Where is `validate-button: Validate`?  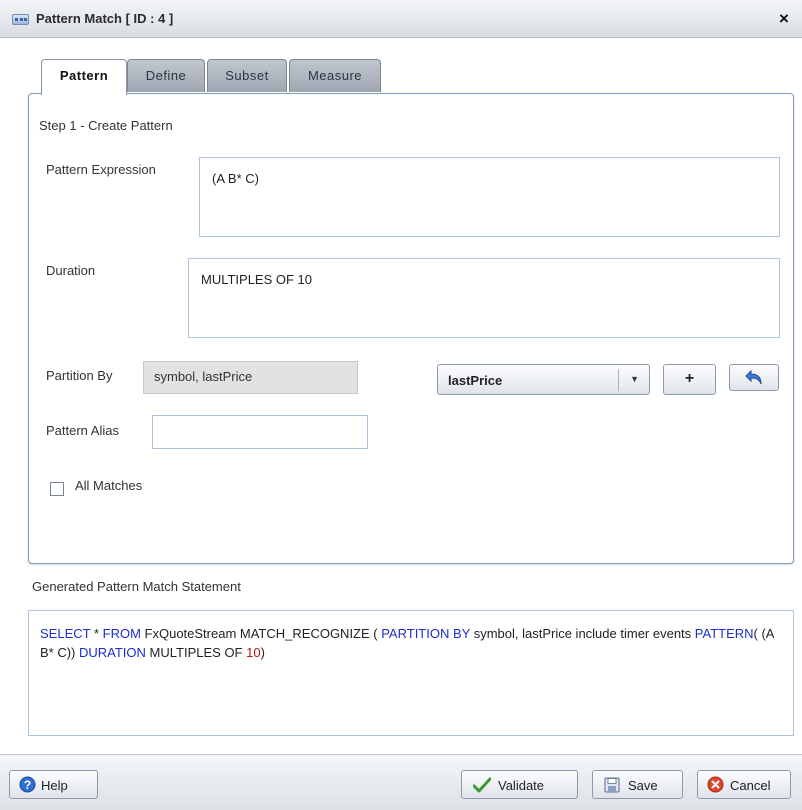 validate-button: Validate is located at coordinates (519, 784).